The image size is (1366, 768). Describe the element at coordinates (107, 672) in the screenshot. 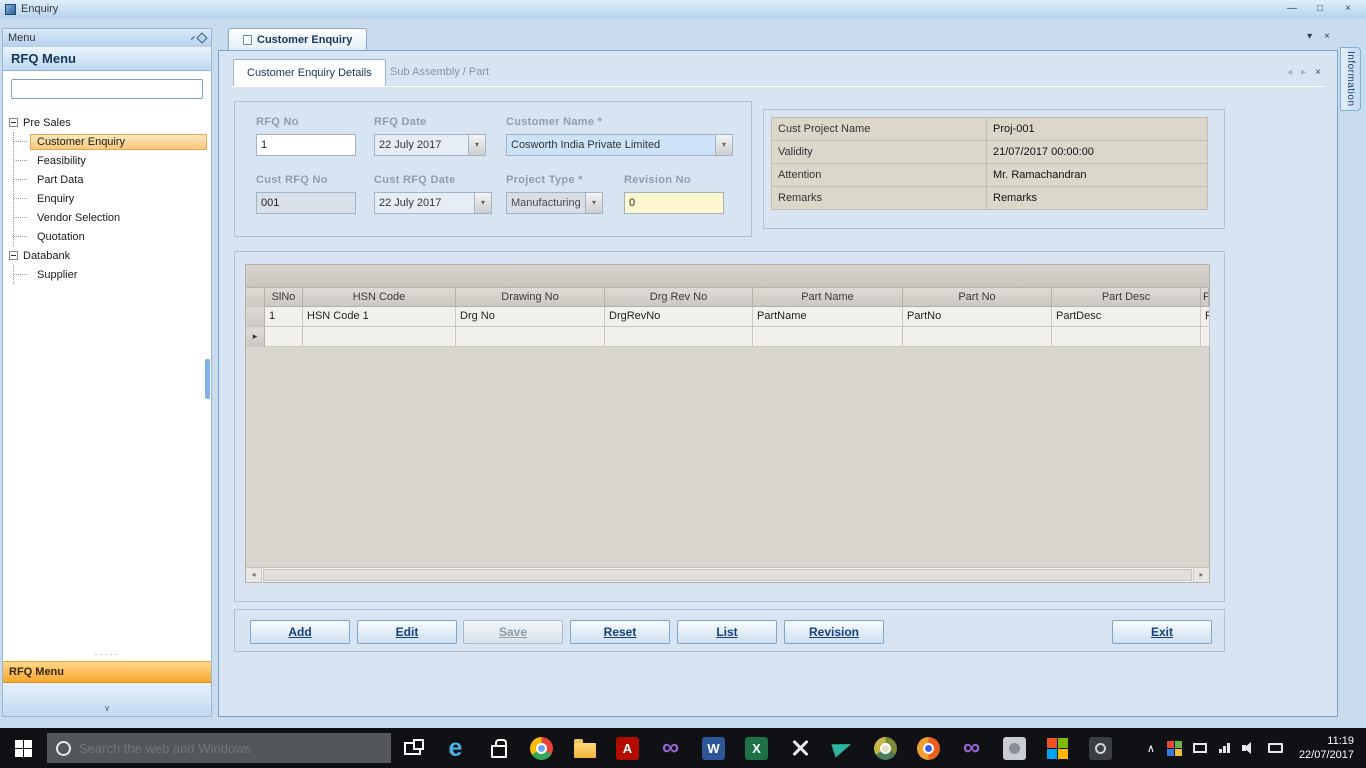

I see `rfq-menu-bottom-bar: RFQ Menu` at that location.